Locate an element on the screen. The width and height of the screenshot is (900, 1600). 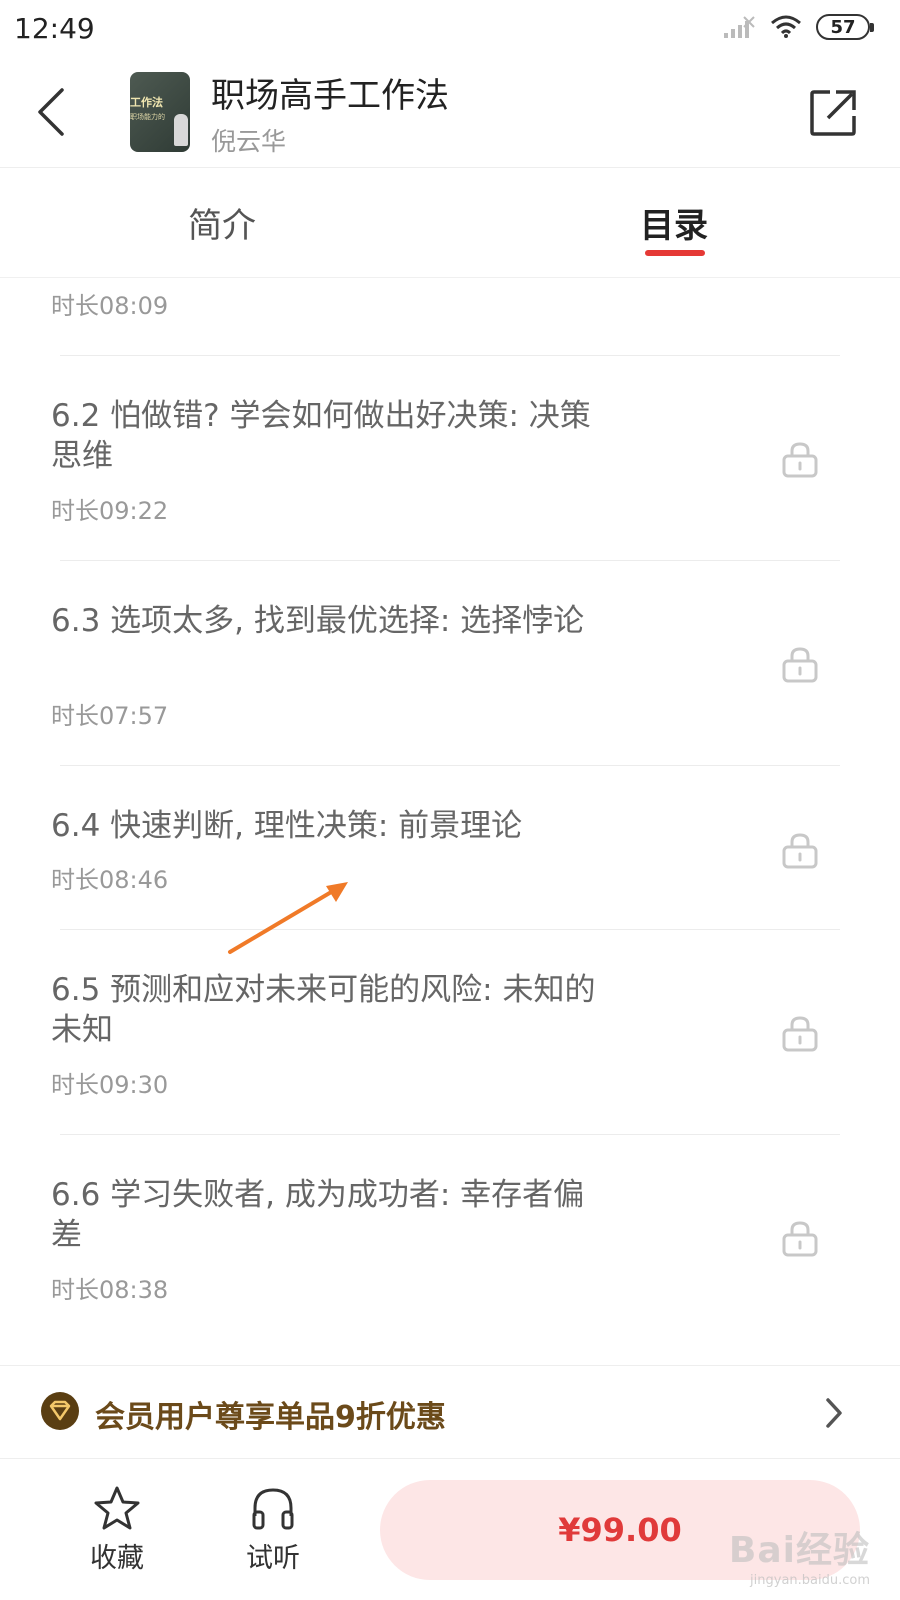
favorite-button: 收藏 is located at coordinates (117, 1534).